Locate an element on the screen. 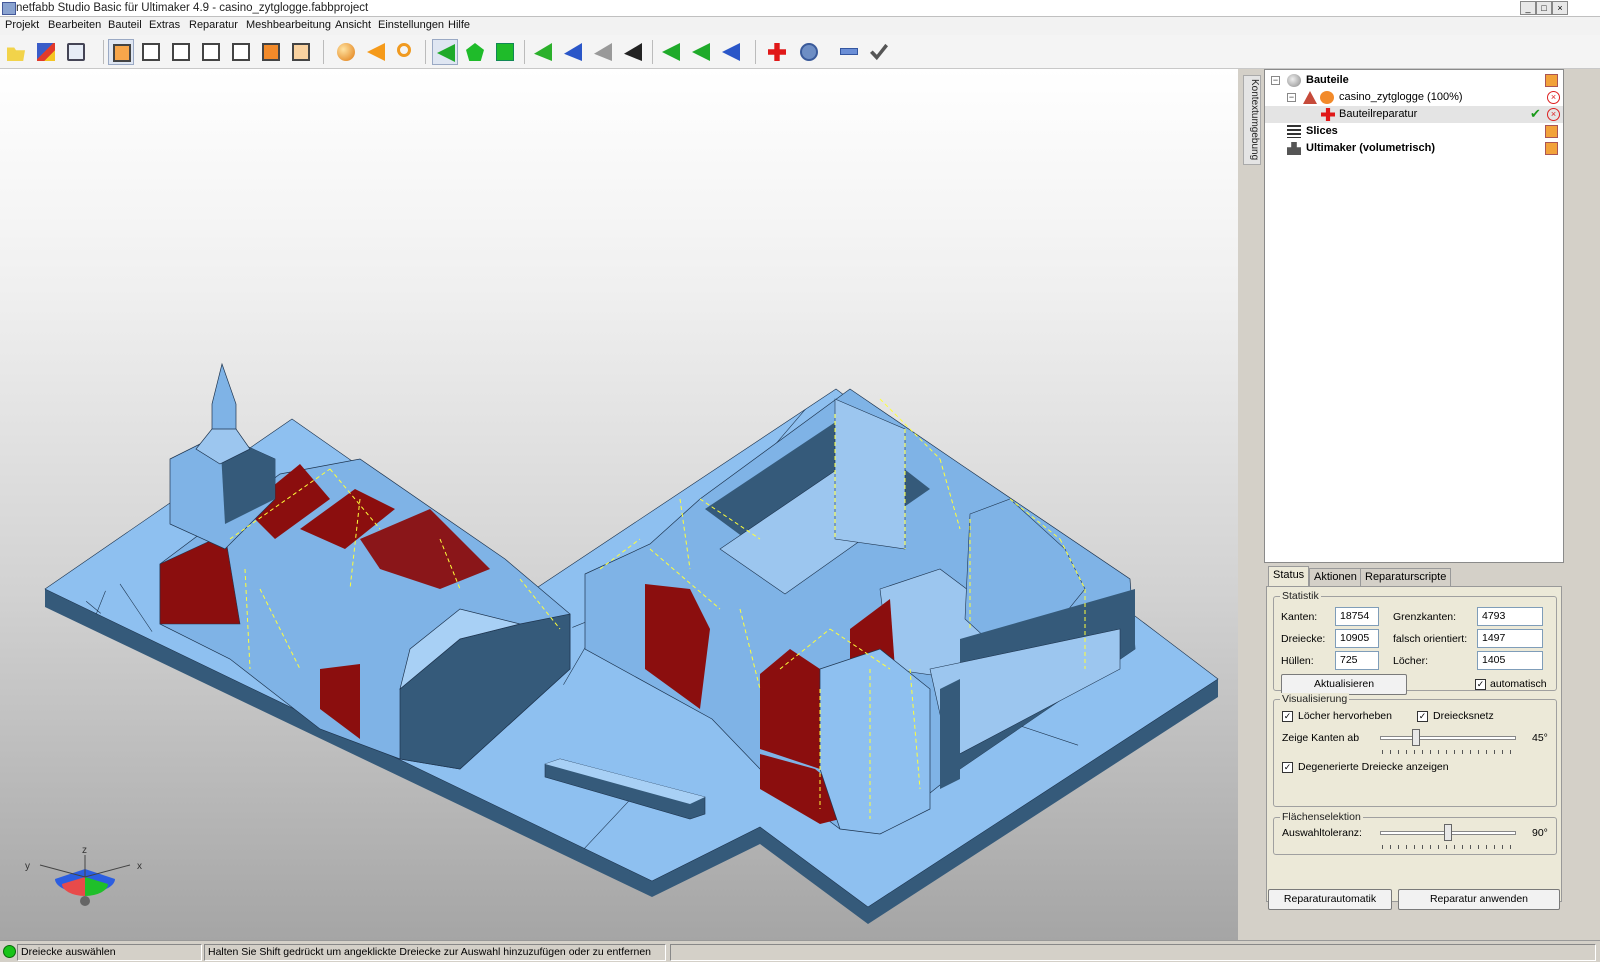  ruler-icon is located at coordinates (849, 52).